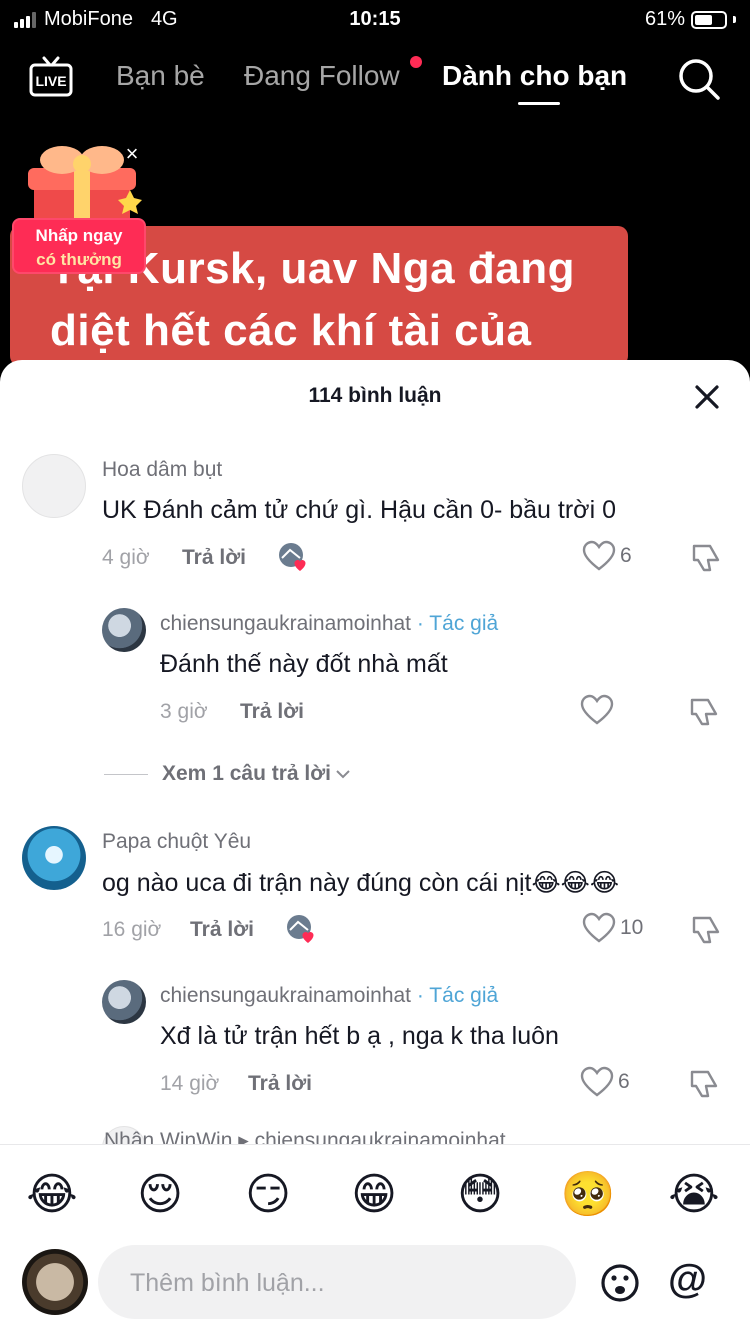 The width and height of the screenshot is (750, 1333). Describe the element at coordinates (132, 929) in the screenshot. I see `comment-time: 16 giờ` at that location.